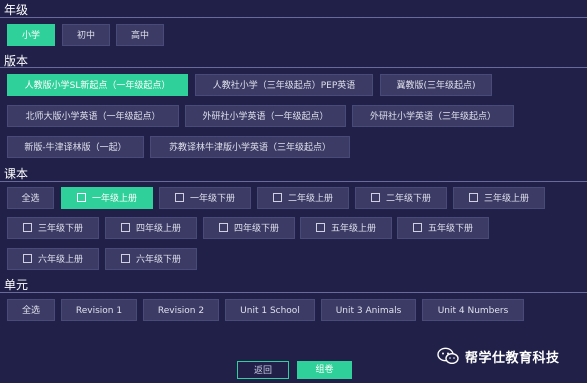  What do you see at coordinates (16, 285) in the screenshot?
I see `unit-section-title: 单元` at bounding box center [16, 285].